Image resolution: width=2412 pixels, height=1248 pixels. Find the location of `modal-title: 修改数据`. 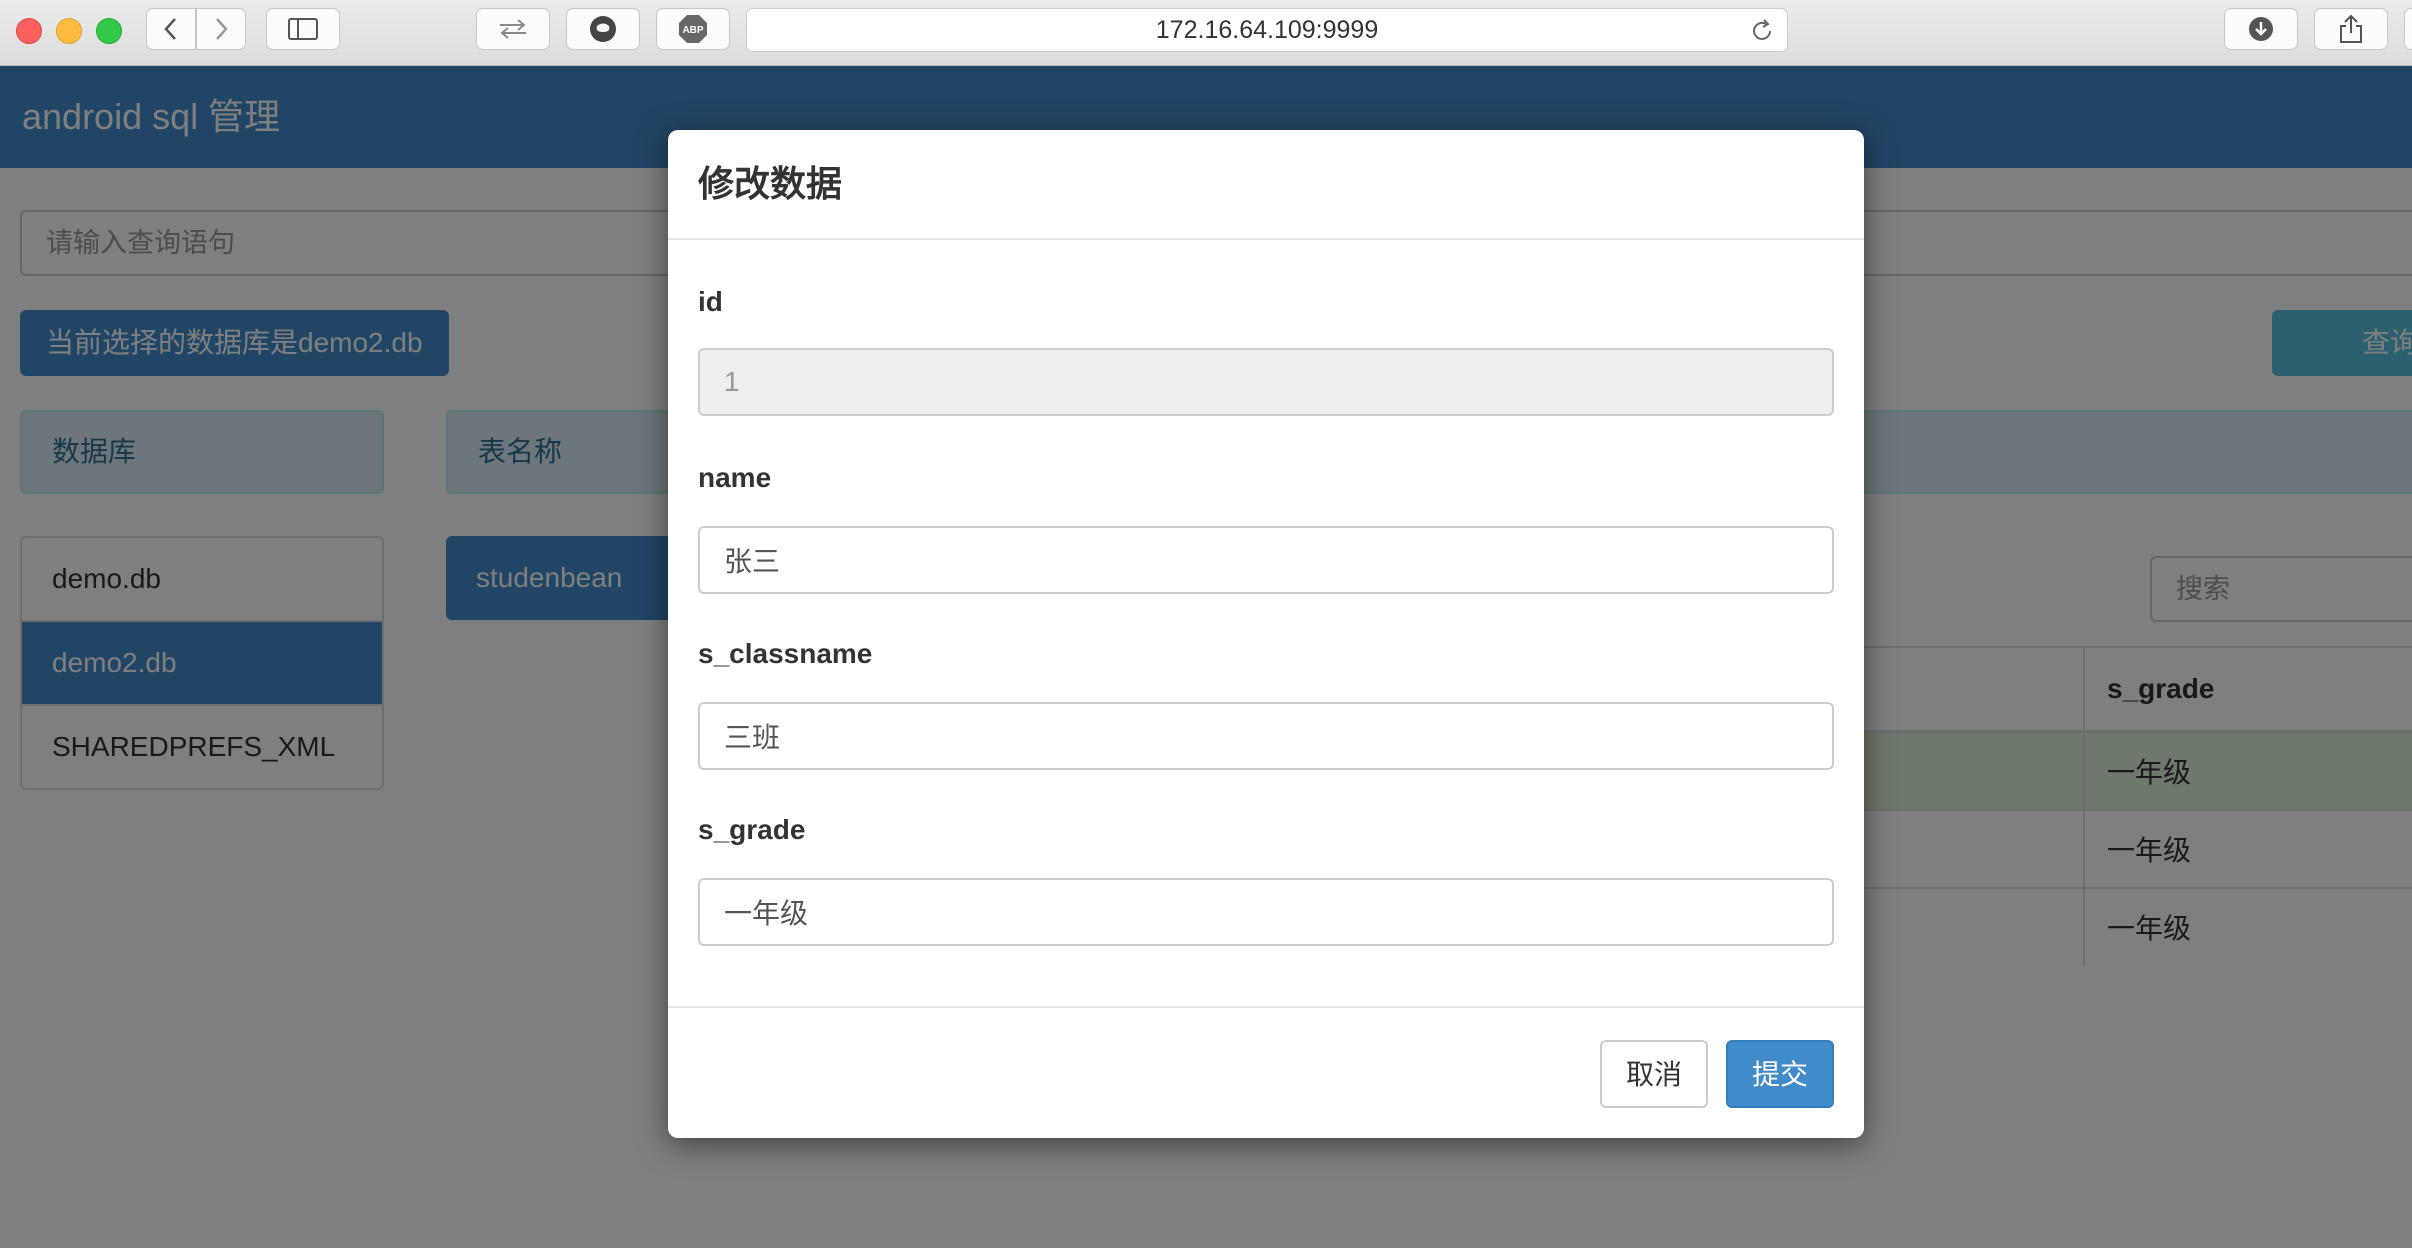

modal-title: 修改数据 is located at coordinates (770, 183).